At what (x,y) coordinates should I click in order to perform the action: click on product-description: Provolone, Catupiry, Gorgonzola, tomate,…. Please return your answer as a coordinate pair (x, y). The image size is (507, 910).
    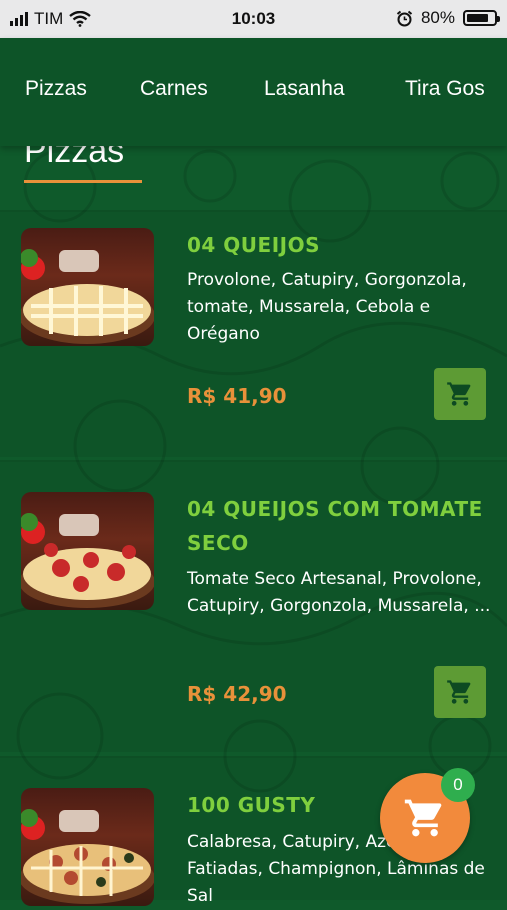
    Looking at the image, I should click on (327, 307).